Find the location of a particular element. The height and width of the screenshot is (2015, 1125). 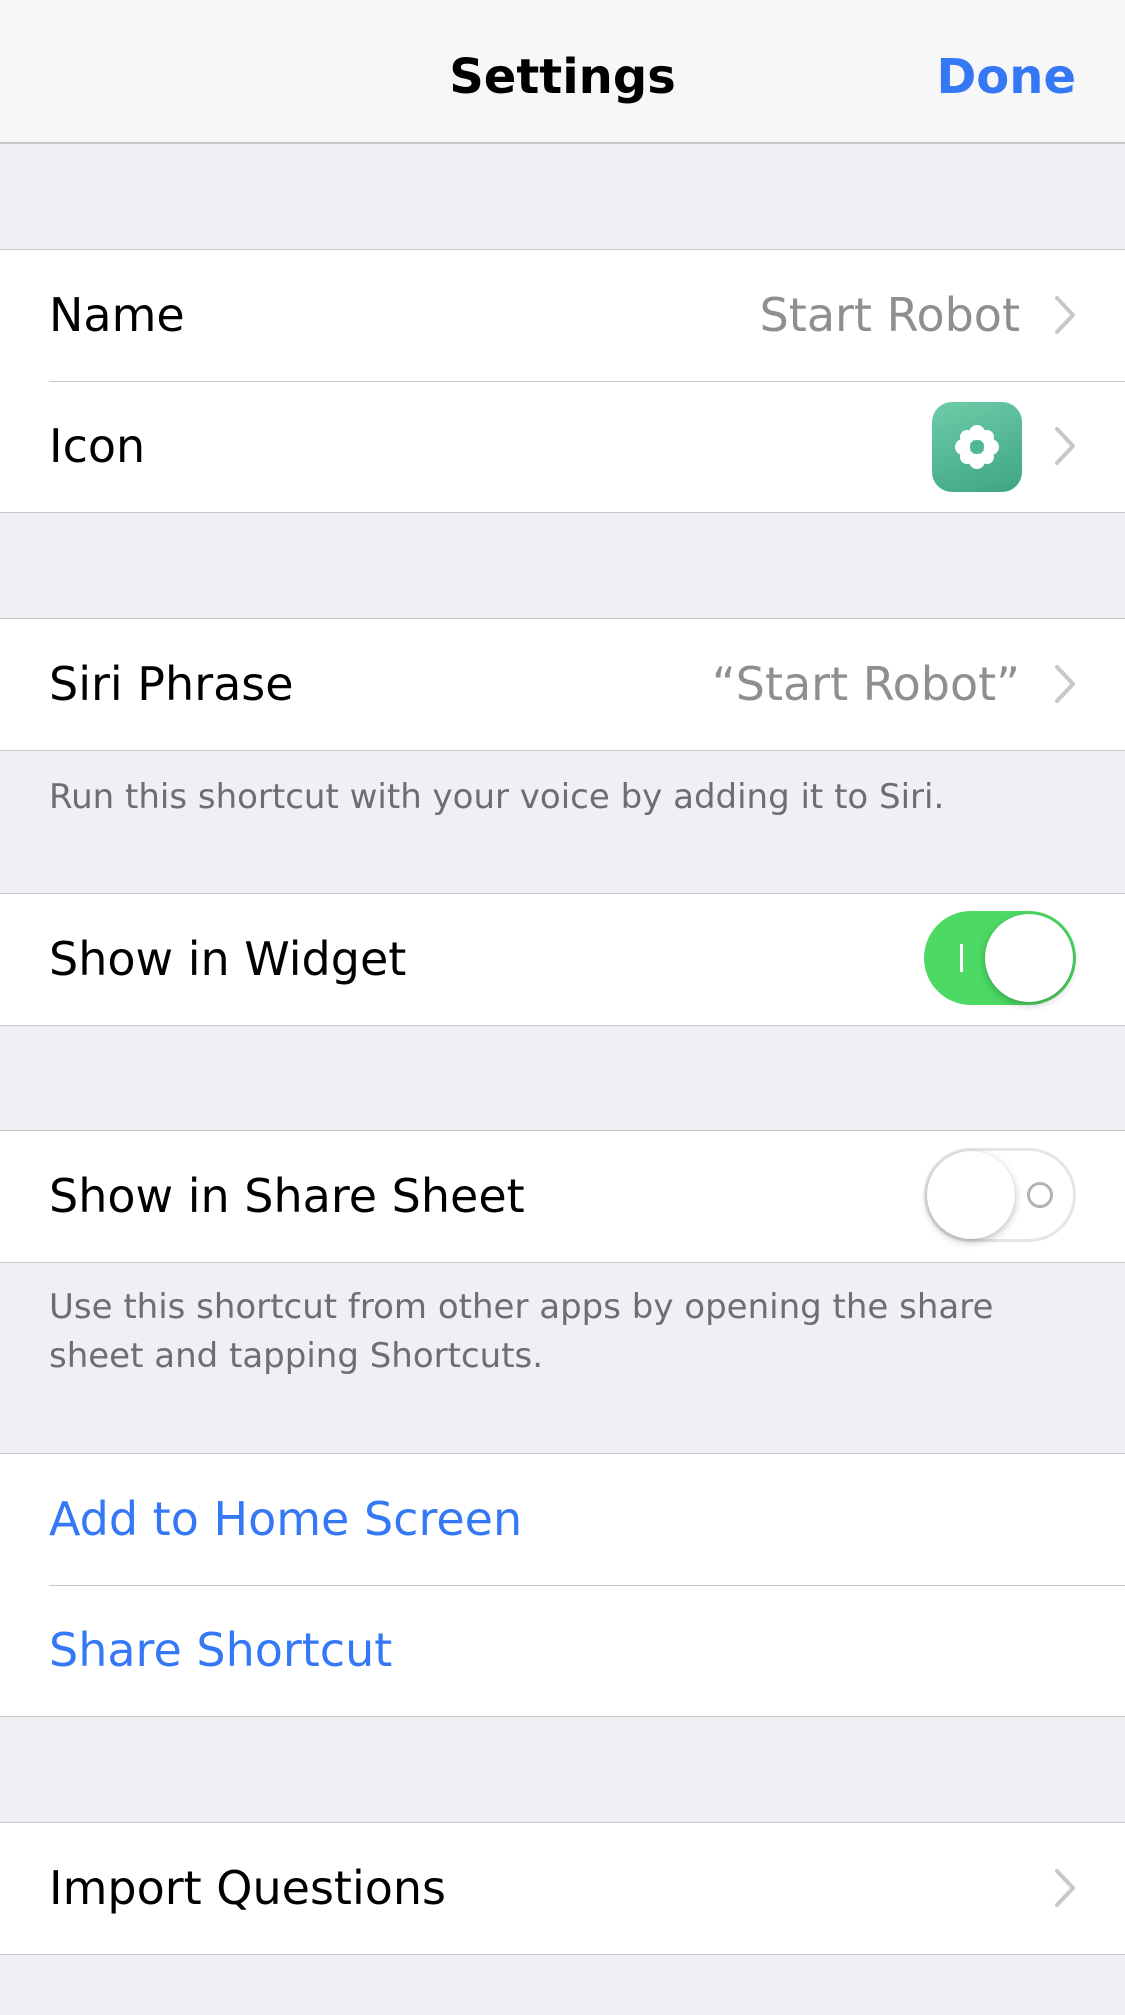

import-questions-row: Import Questions is located at coordinates (562, 1888).